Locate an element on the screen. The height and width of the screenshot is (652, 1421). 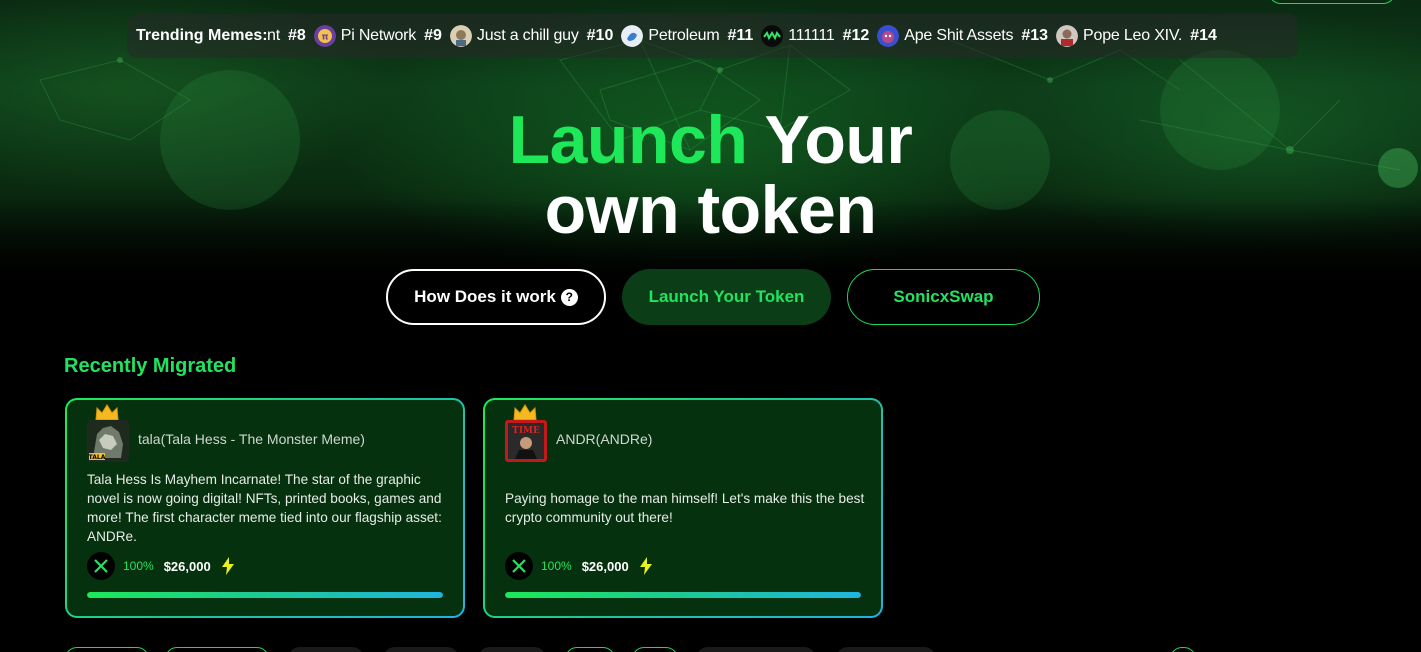
token-avatar: TALA is located at coordinates (108, 441).